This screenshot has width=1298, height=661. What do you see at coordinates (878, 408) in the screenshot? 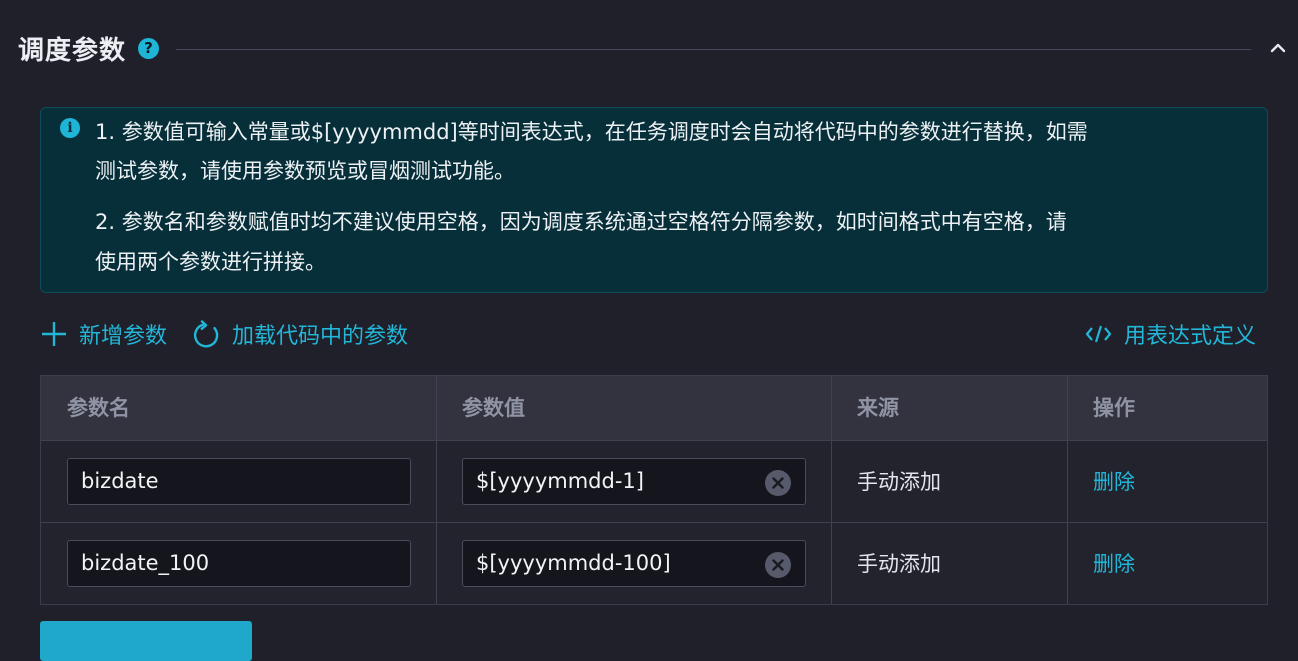
I see `header-source: 来源` at bounding box center [878, 408].